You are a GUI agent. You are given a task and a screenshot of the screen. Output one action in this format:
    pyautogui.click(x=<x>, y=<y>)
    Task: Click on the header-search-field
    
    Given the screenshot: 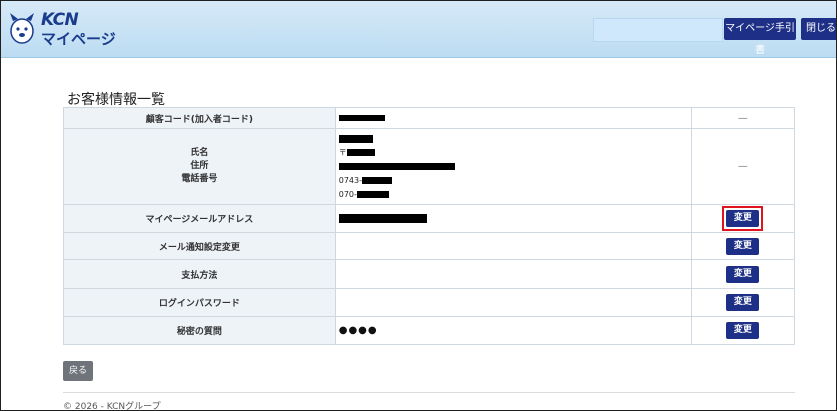 What is the action you would take?
    pyautogui.click(x=658, y=30)
    